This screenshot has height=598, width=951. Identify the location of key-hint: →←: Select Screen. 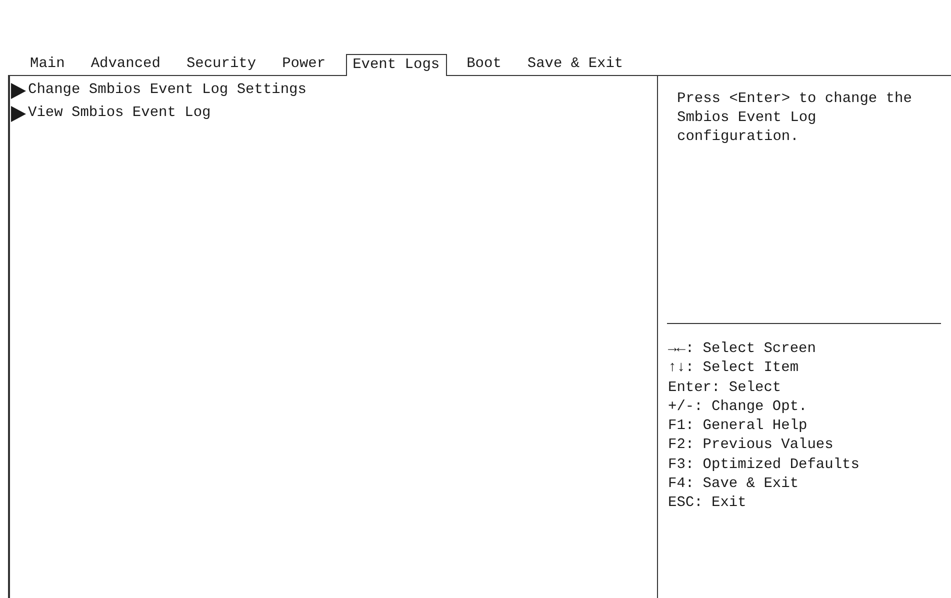
(742, 349).